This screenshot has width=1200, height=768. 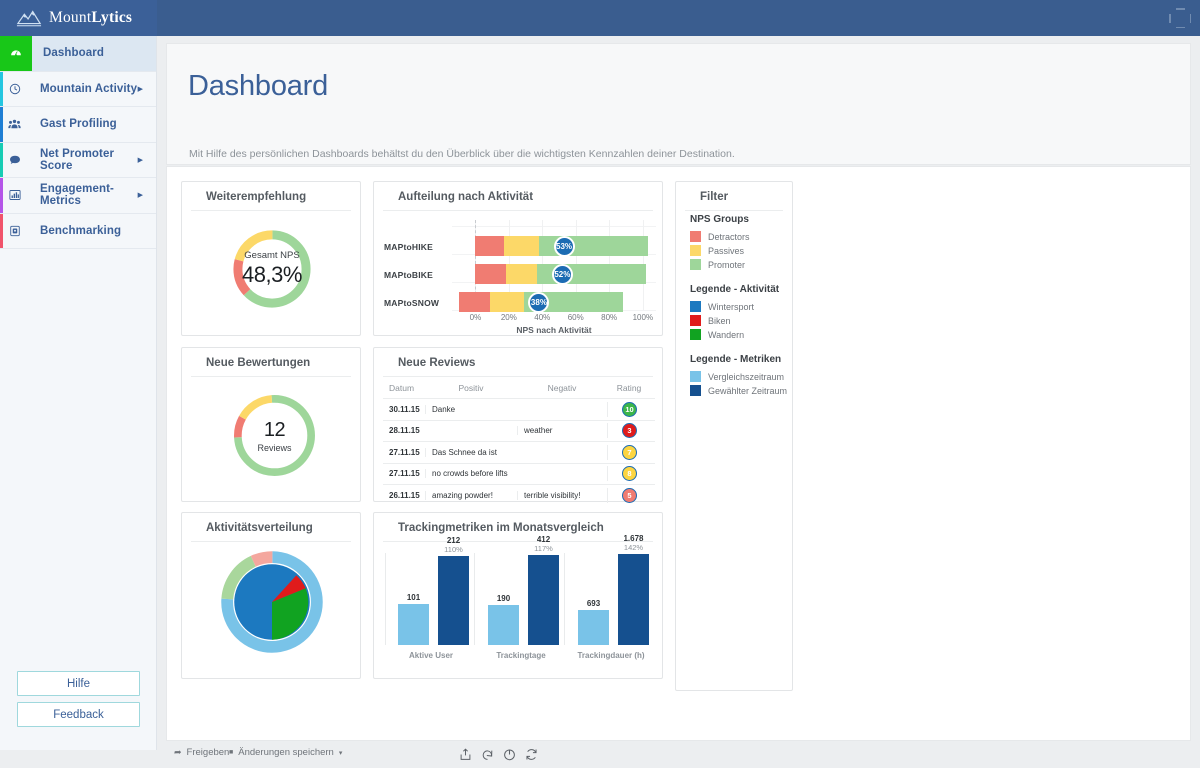 What do you see at coordinates (611, 655) in the screenshot?
I see `bar-category-label: Trackingdauer (h)` at bounding box center [611, 655].